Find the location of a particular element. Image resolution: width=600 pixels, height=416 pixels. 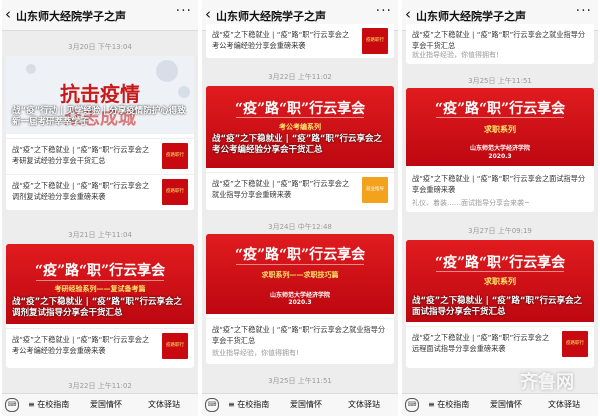

cover-title: 抗击疫情 is located at coordinates (100, 94).